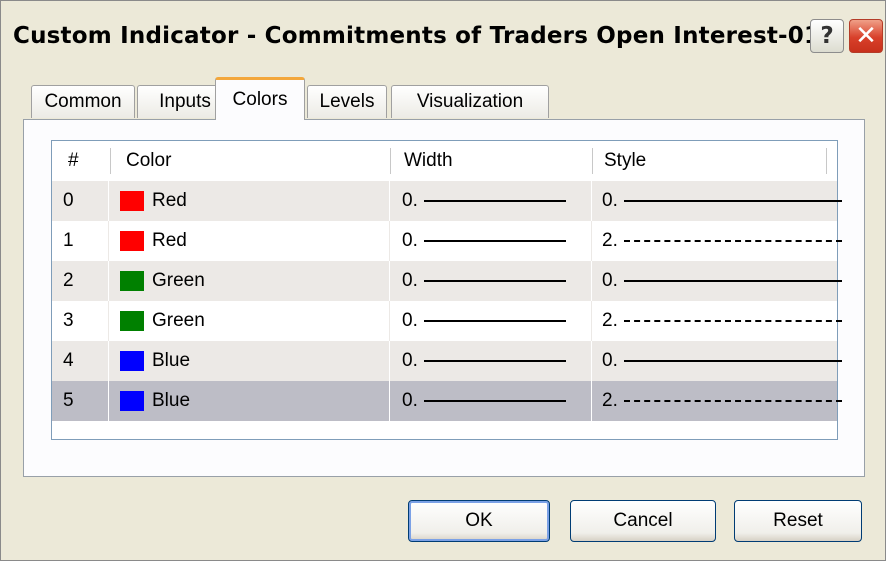  I want to click on help-button: ?, so click(827, 36).